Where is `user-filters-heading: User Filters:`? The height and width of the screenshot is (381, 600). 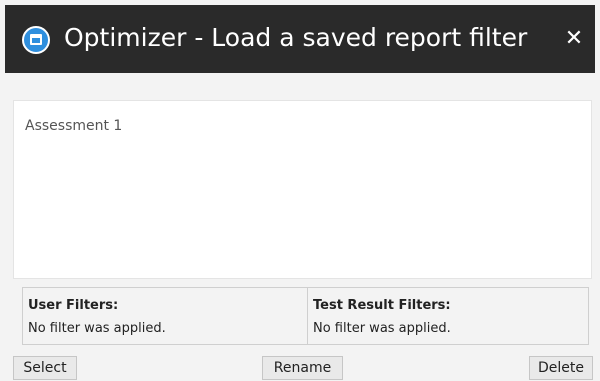
user-filters-heading: User Filters: is located at coordinates (73, 305).